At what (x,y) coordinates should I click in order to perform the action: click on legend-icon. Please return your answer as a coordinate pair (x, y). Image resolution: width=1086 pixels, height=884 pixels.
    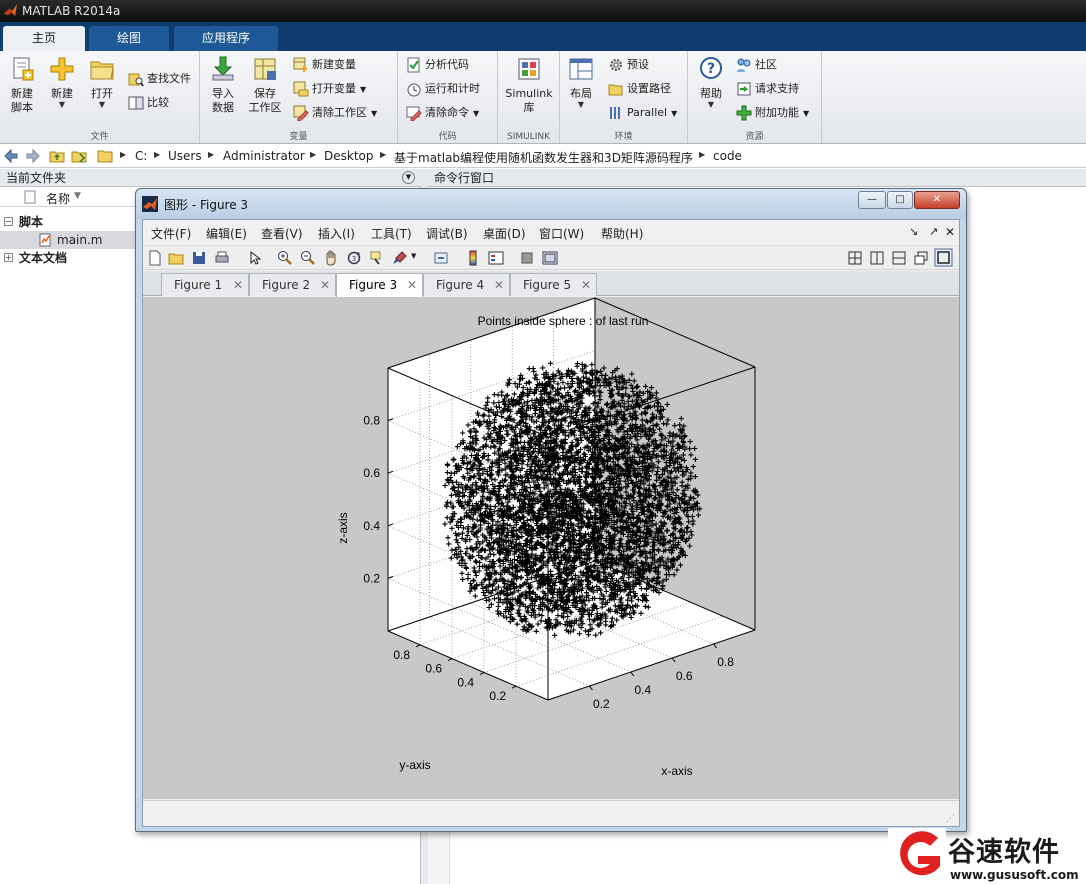
    Looking at the image, I should click on (496, 258).